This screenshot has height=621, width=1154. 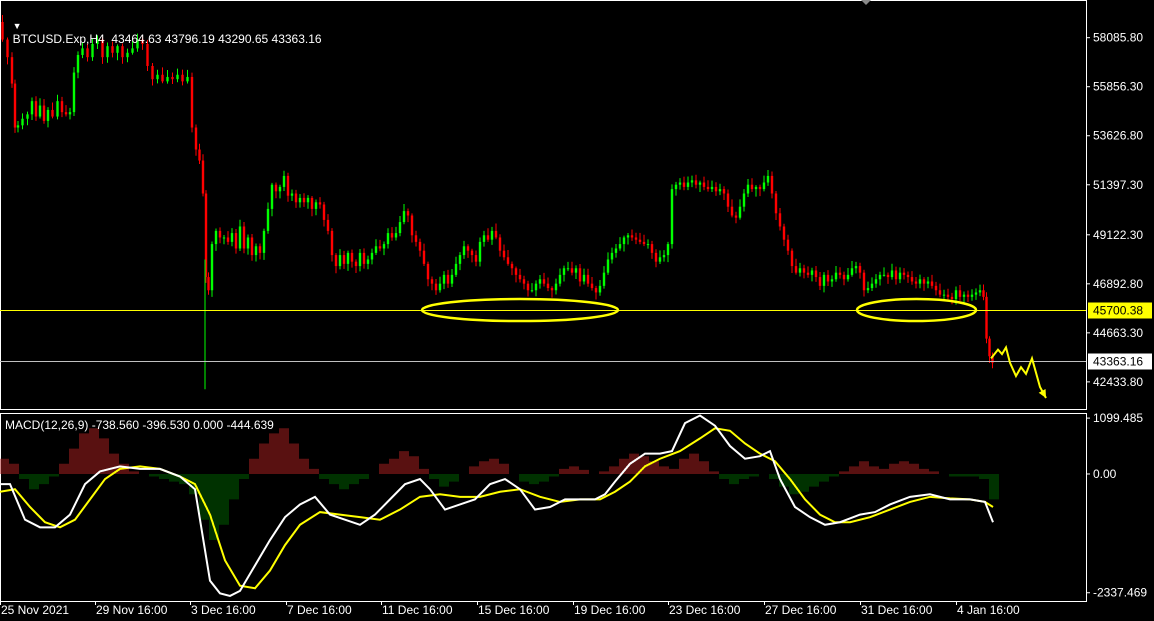 What do you see at coordinates (223, 610) in the screenshot?
I see `time-tick-label: 3 Dec 16:00` at bounding box center [223, 610].